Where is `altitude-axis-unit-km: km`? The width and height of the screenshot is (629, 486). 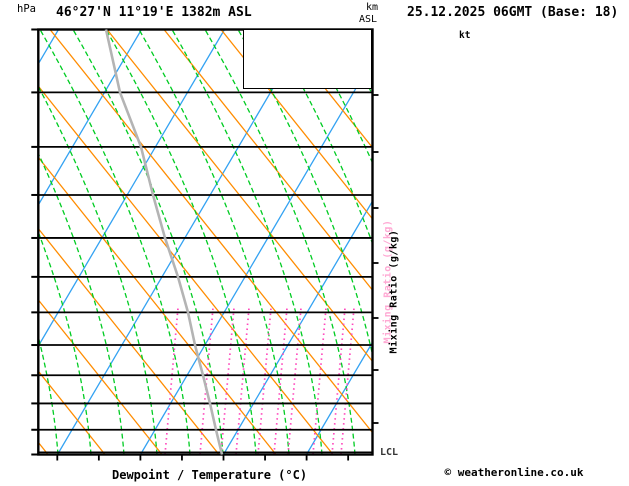 altitude-axis-unit-km: km is located at coordinates (372, 7).